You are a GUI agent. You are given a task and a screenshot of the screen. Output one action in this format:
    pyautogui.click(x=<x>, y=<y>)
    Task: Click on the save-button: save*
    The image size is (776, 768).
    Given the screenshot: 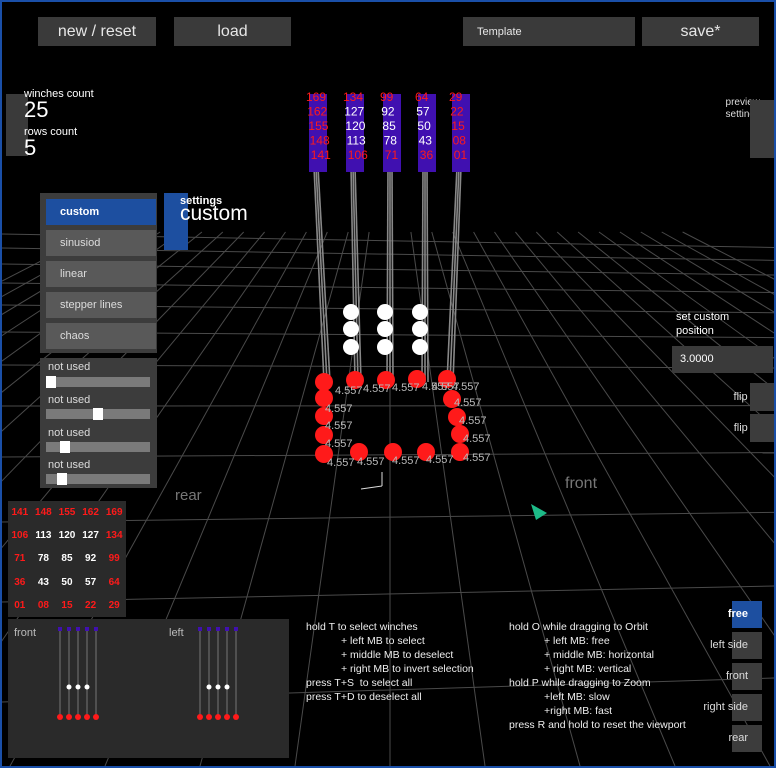 What is the action you would take?
    pyautogui.click(x=700, y=31)
    